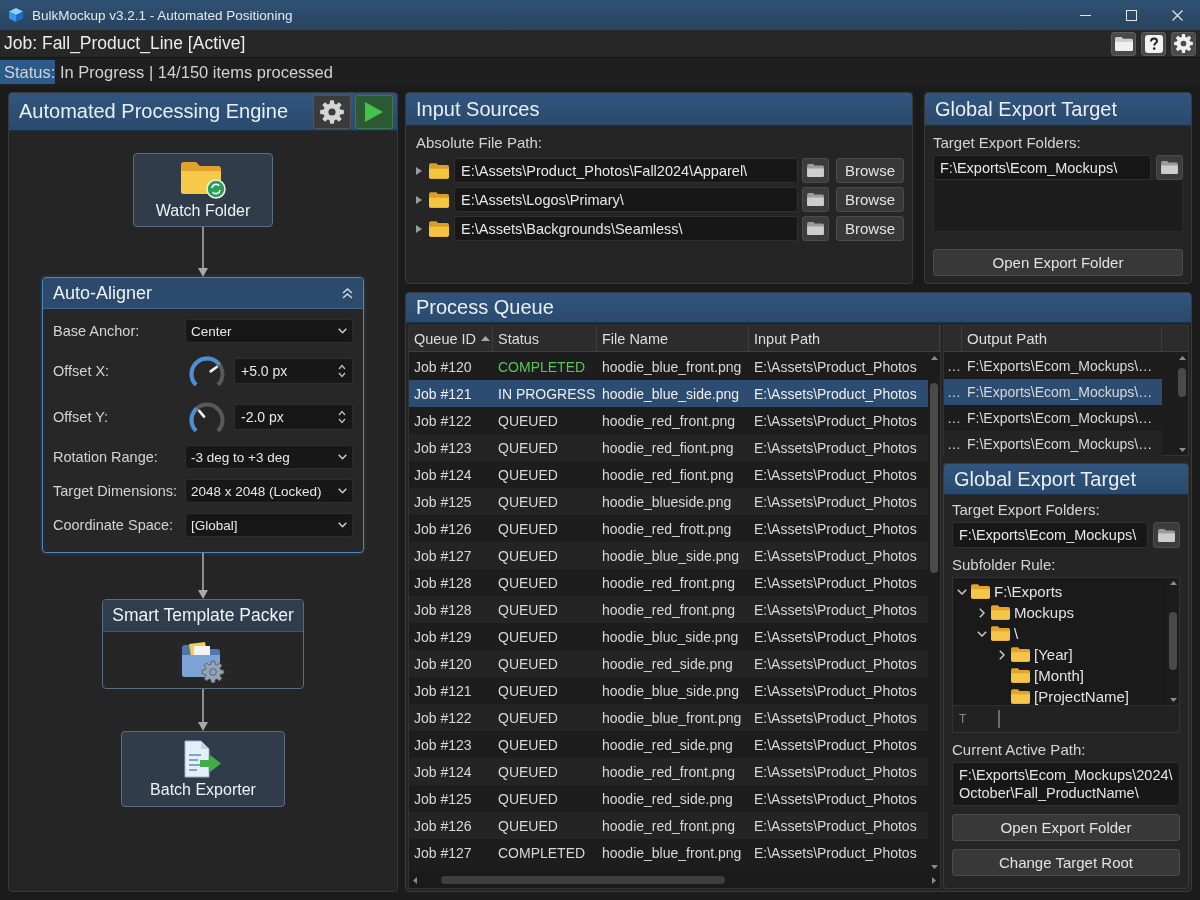 This screenshot has height=900, width=1200. What do you see at coordinates (415, 880) in the screenshot?
I see `scroll-left-icon` at bounding box center [415, 880].